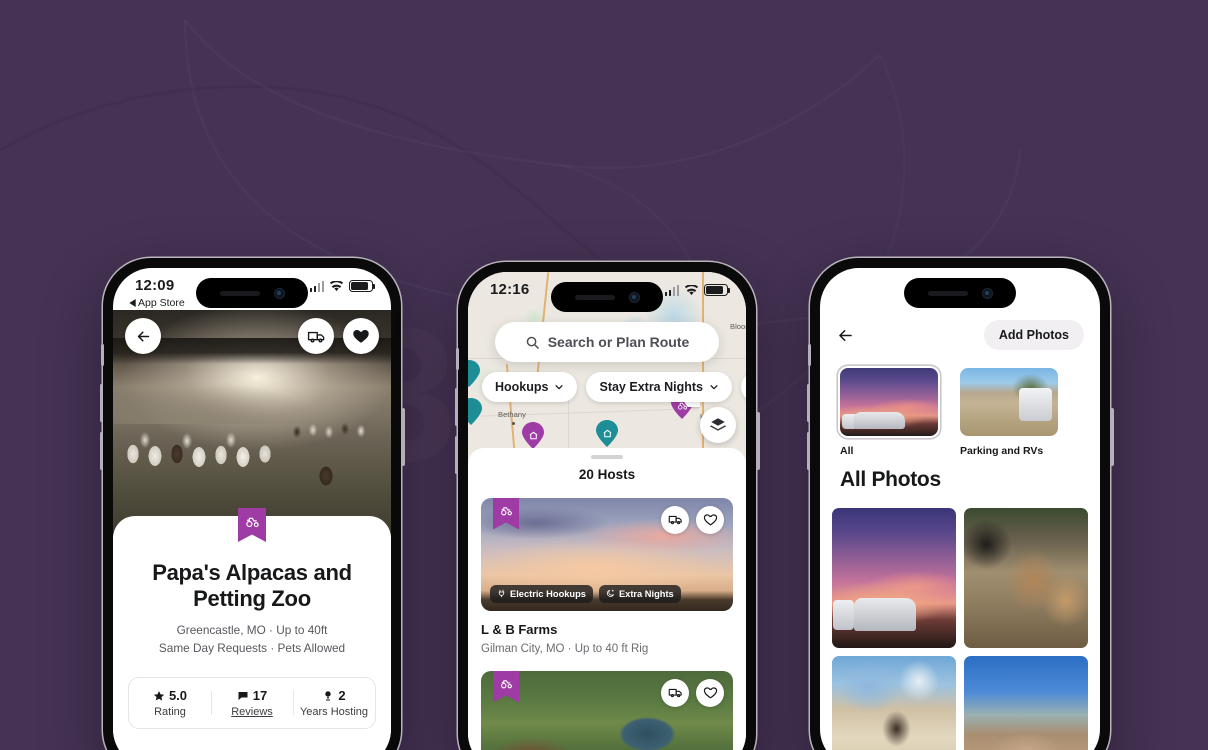 This screenshot has height=750, width=1208. What do you see at coordinates (618, 342) in the screenshot?
I see `search-placeholder: Search or Plan Route` at bounding box center [618, 342].